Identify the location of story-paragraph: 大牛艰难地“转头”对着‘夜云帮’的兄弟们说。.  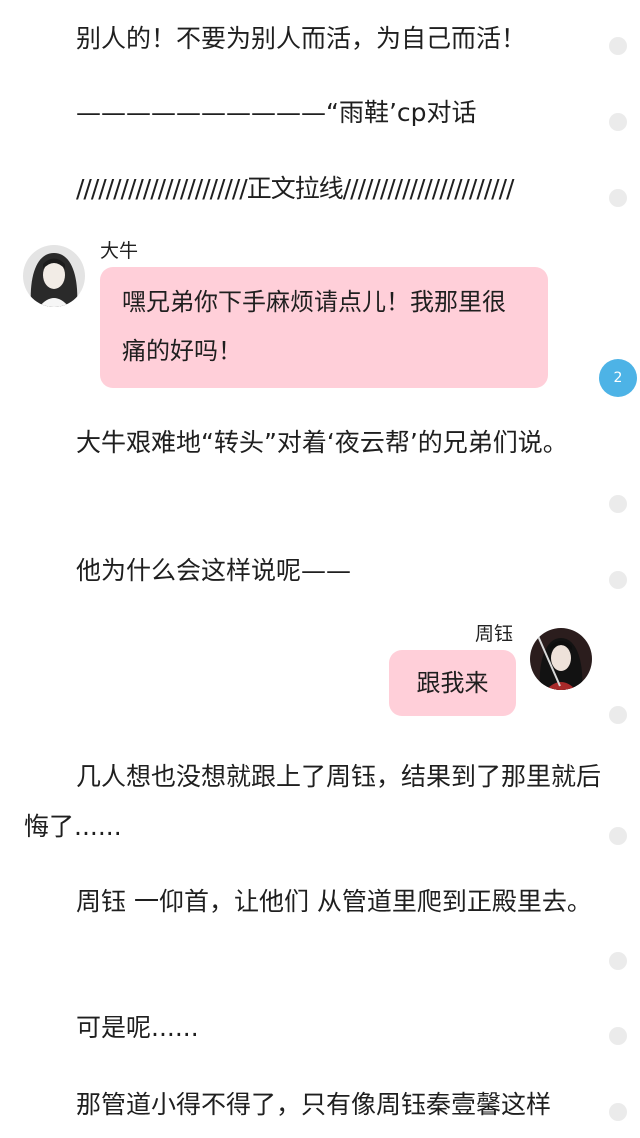
(322, 442).